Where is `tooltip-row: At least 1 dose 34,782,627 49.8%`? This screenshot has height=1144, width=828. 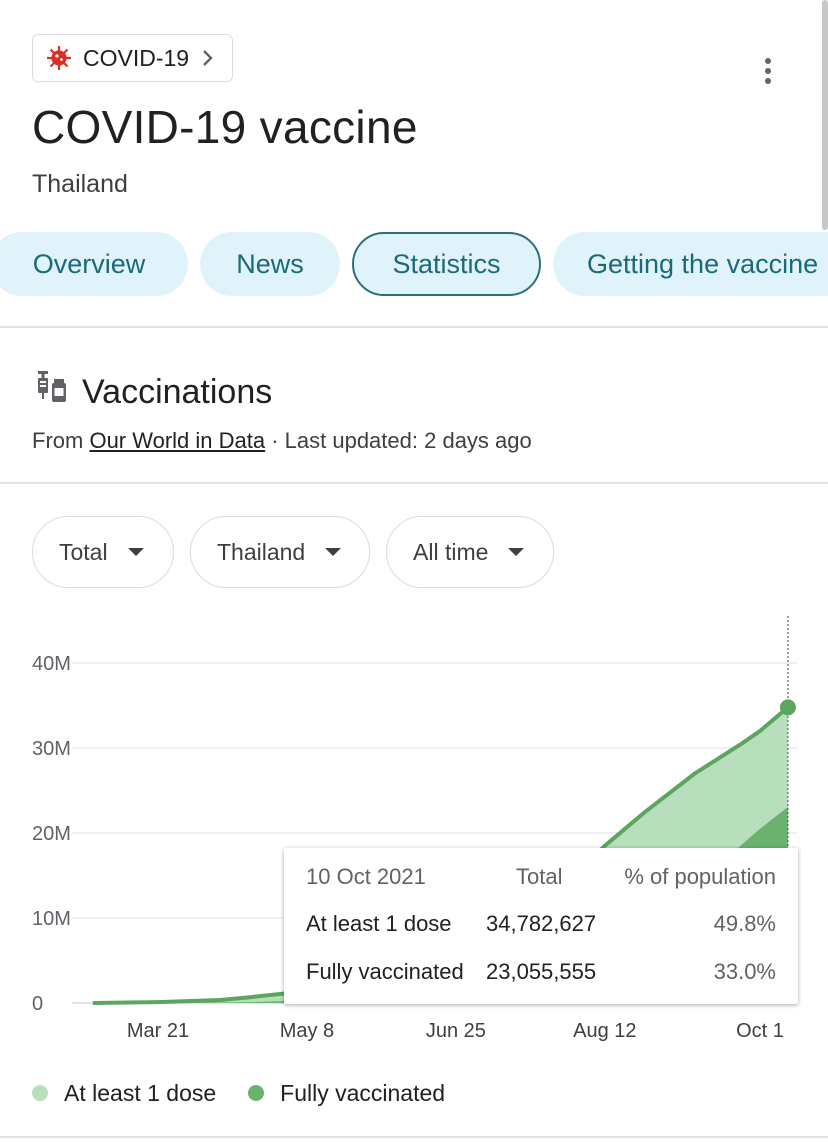 tooltip-row: At least 1 dose 34,782,627 49.8% is located at coordinates (541, 926).